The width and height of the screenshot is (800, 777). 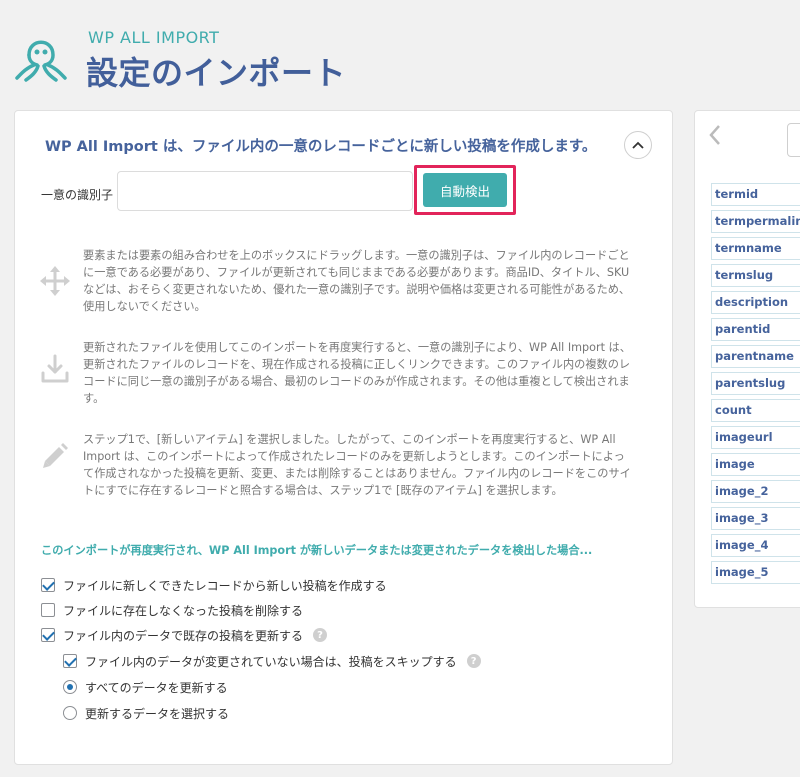 What do you see at coordinates (48, 585) in the screenshot?
I see `create-new-checkbox` at bounding box center [48, 585].